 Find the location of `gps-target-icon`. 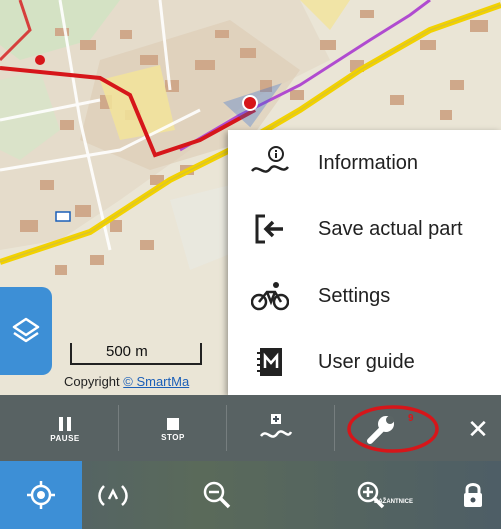

gps-target-icon is located at coordinates (41, 495).